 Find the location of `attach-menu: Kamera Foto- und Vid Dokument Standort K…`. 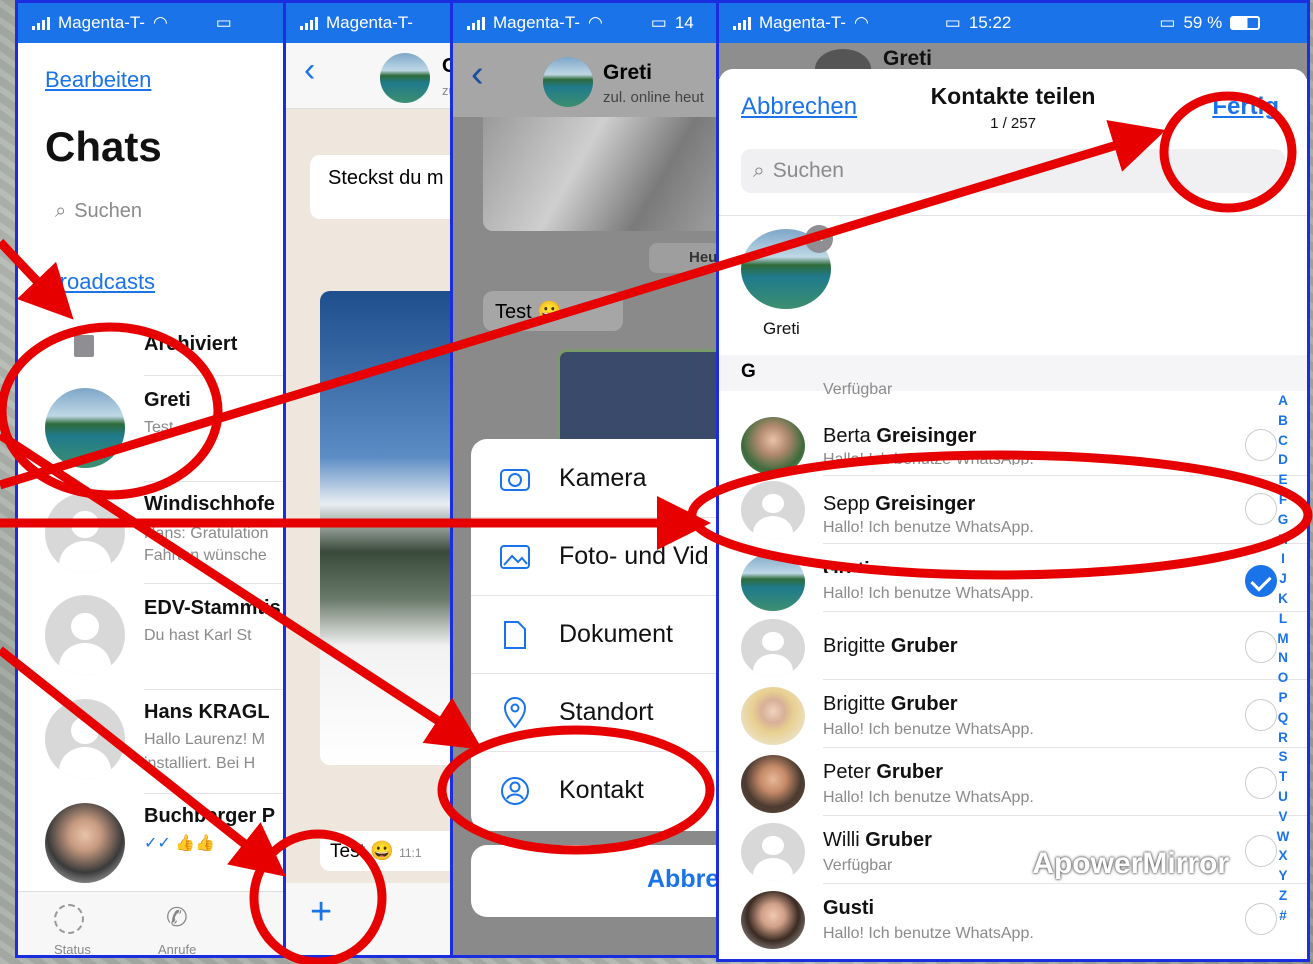

attach-menu: Kamera Foto- und Vid Dokument Standort K… is located at coordinates (595, 635).